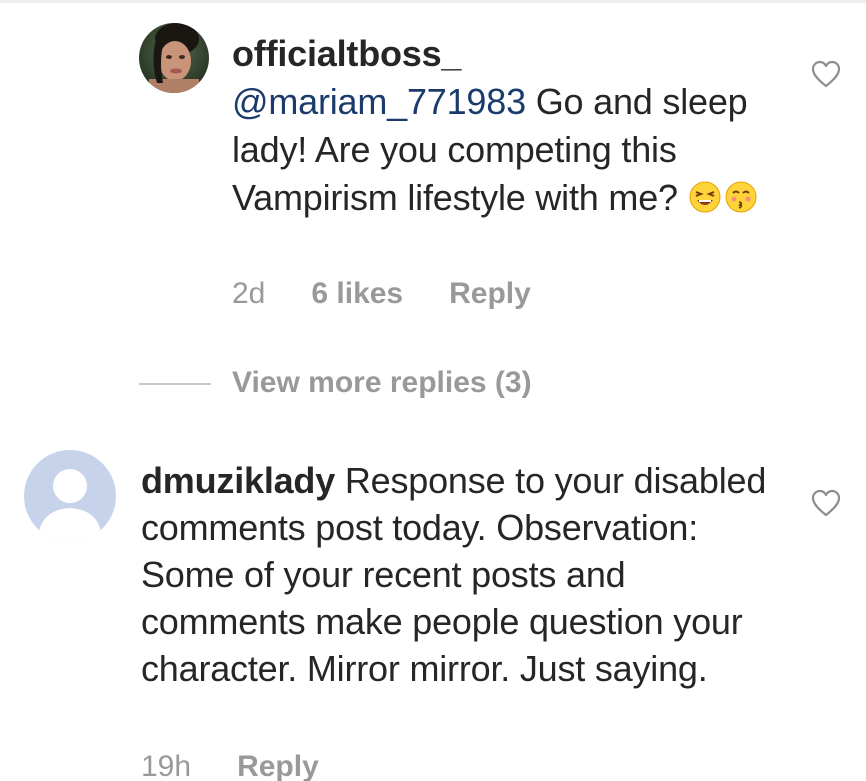  Describe the element at coordinates (249, 293) in the screenshot. I see `reply-timestamp: 2d` at that location.